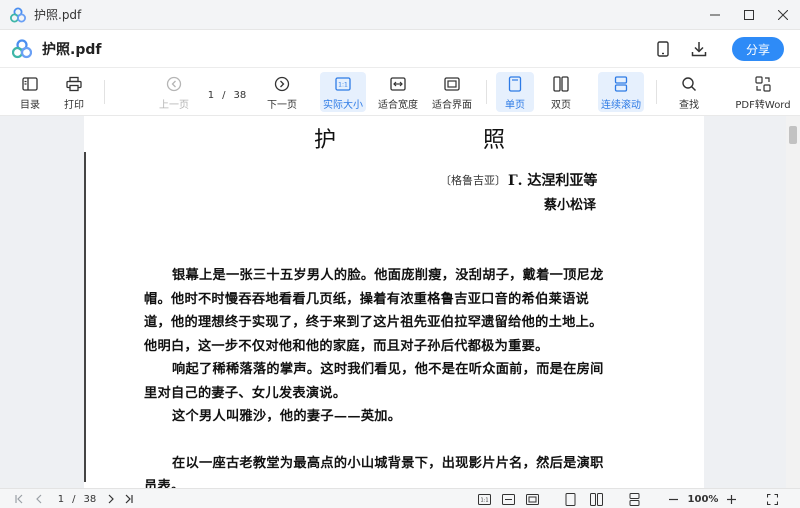  What do you see at coordinates (452, 105) in the screenshot?
I see `fit-page-label: 适合界面` at bounding box center [452, 105].